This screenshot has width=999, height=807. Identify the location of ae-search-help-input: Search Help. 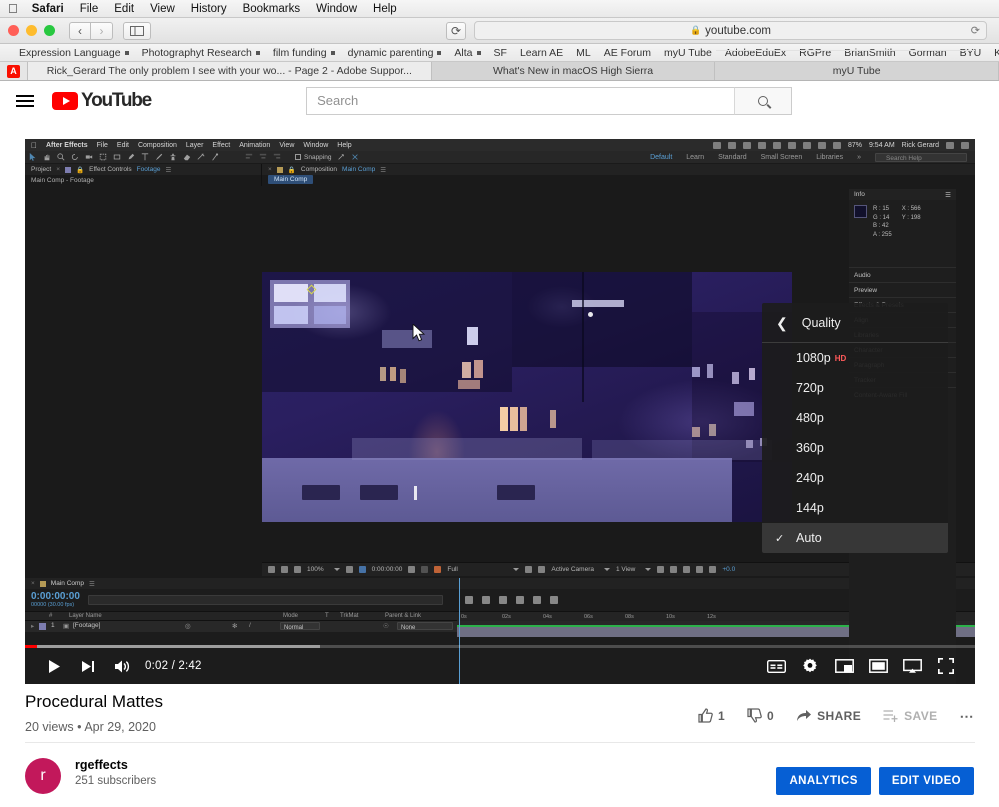
(921, 157).